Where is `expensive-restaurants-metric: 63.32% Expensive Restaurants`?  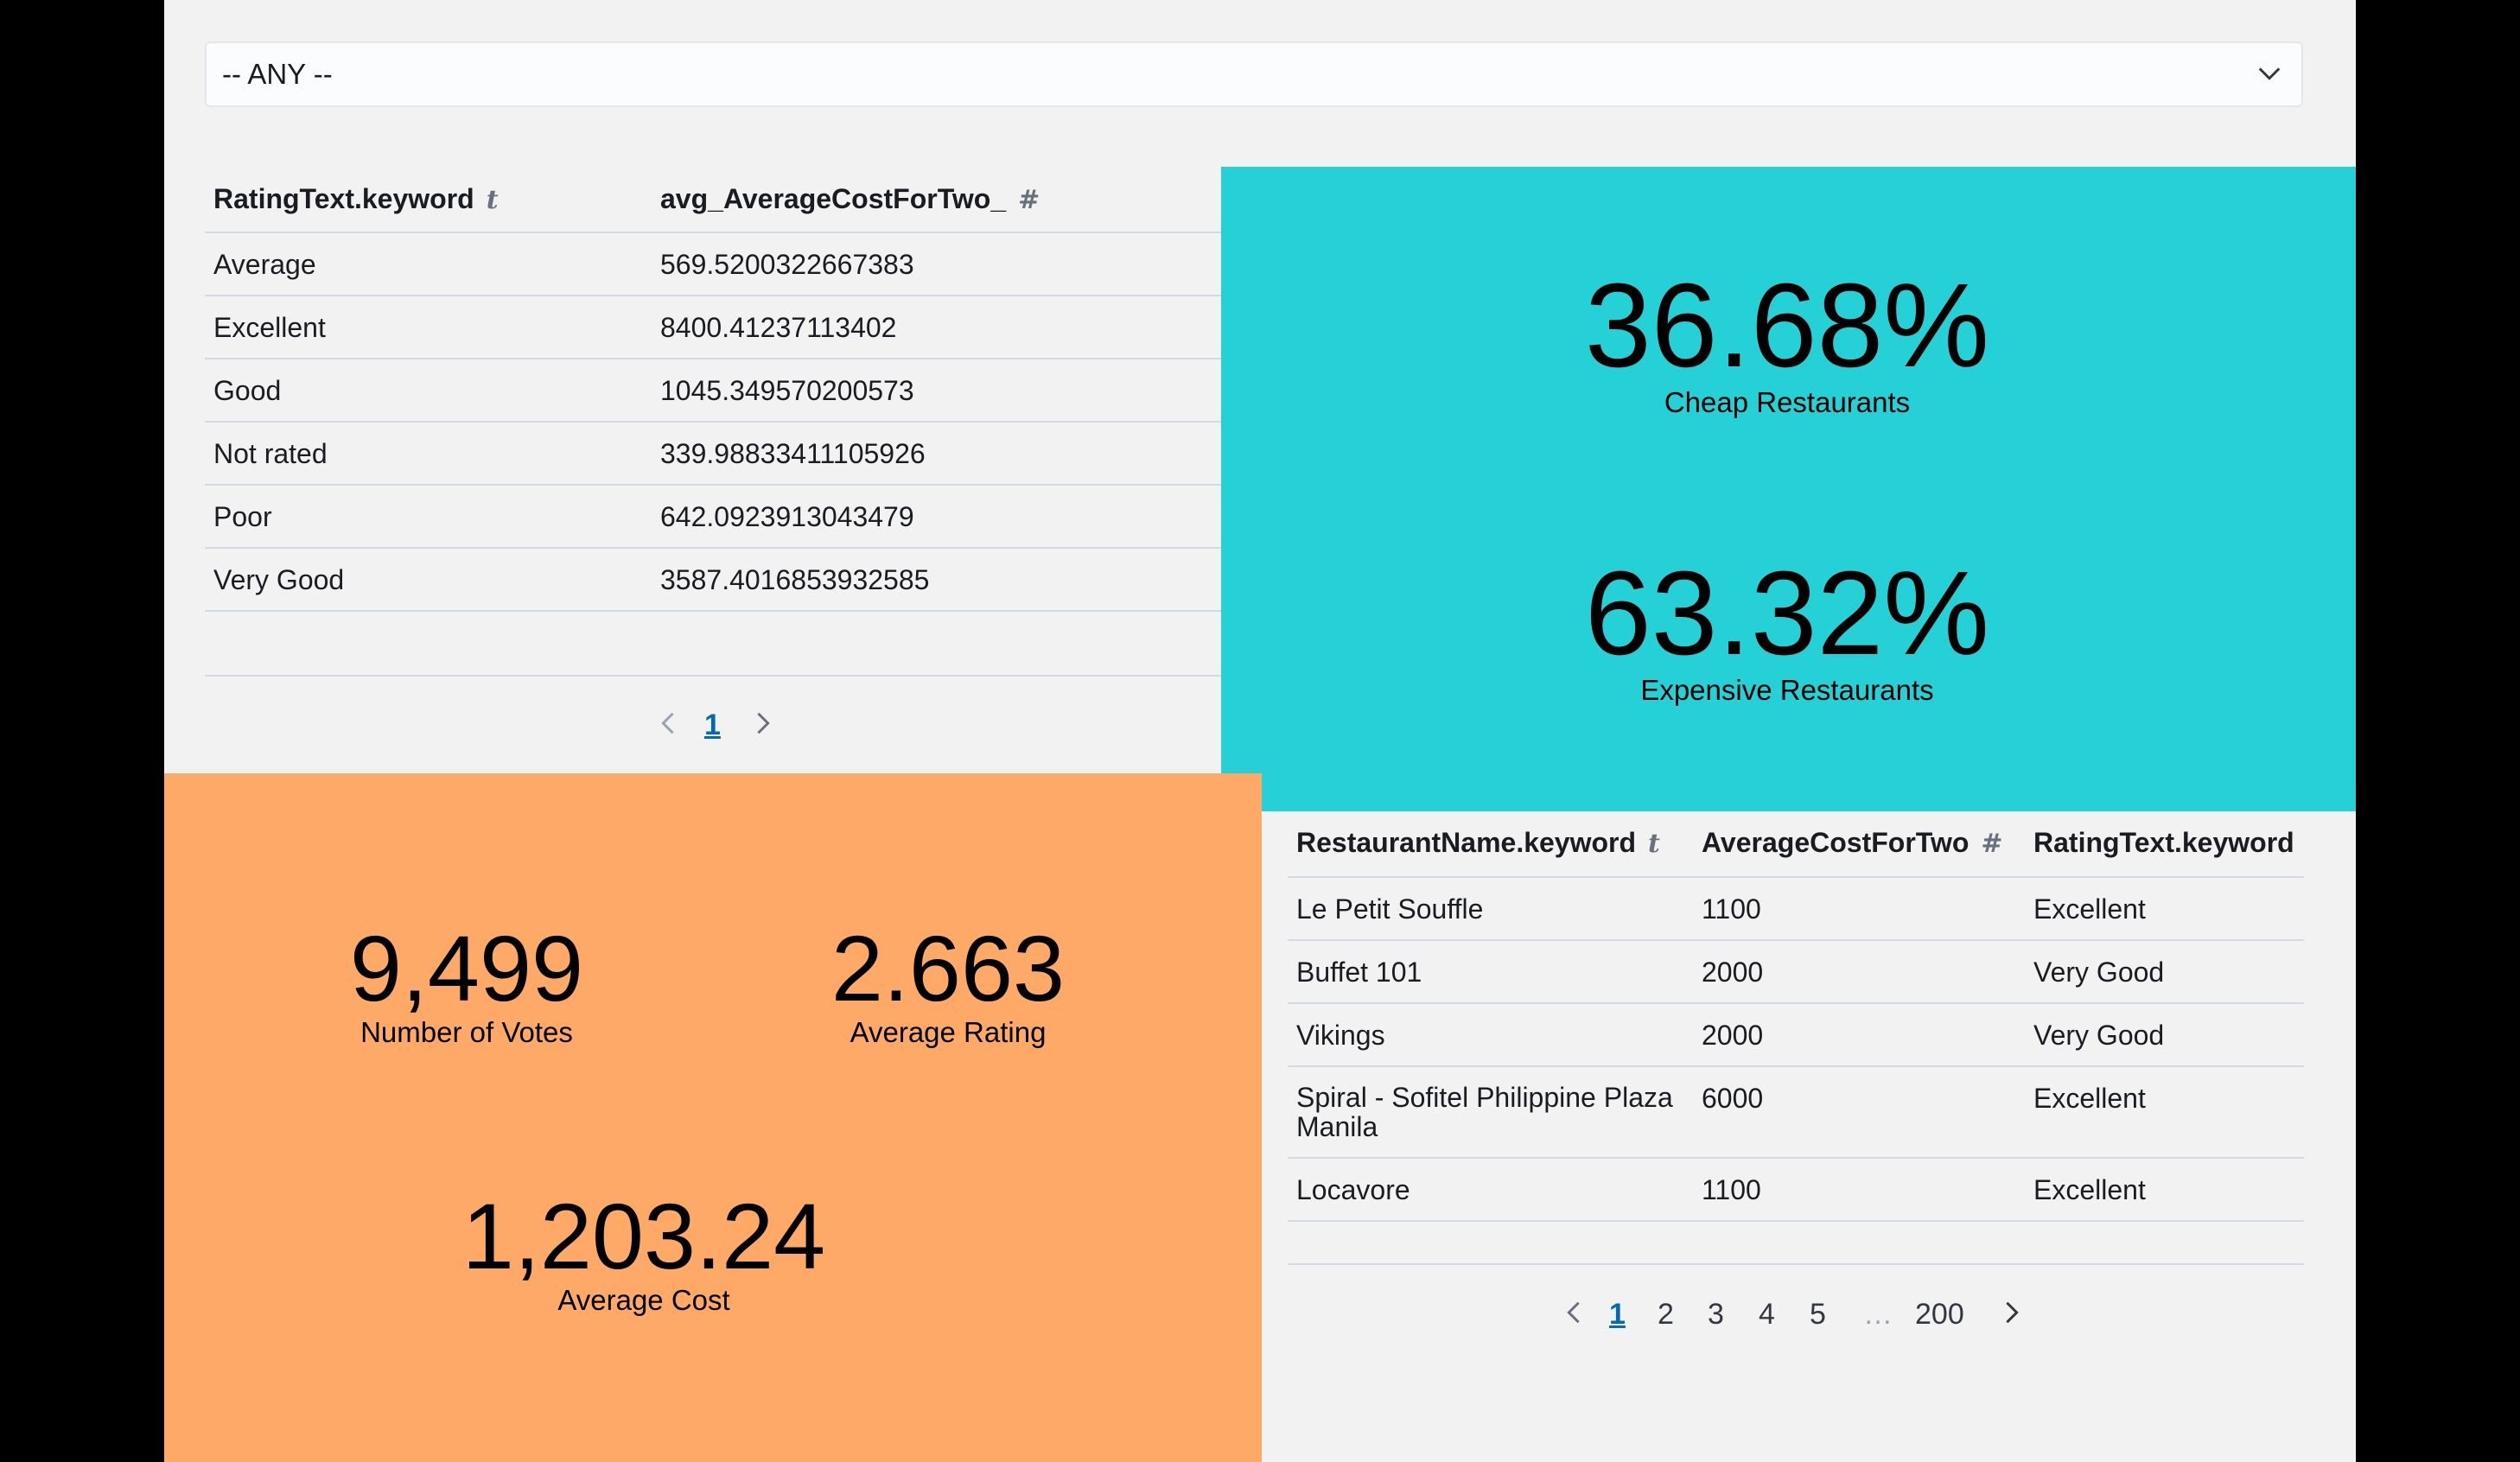 expensive-restaurants-metric: 63.32% Expensive Restaurants is located at coordinates (1787, 631).